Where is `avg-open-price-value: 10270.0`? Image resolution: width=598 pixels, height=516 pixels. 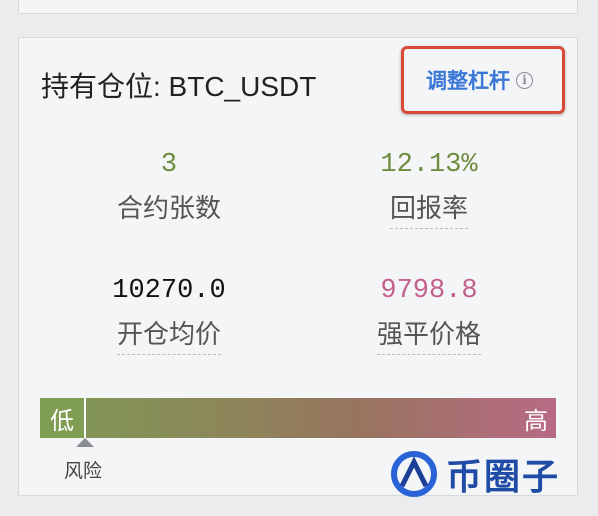 avg-open-price-value: 10270.0 is located at coordinates (169, 291).